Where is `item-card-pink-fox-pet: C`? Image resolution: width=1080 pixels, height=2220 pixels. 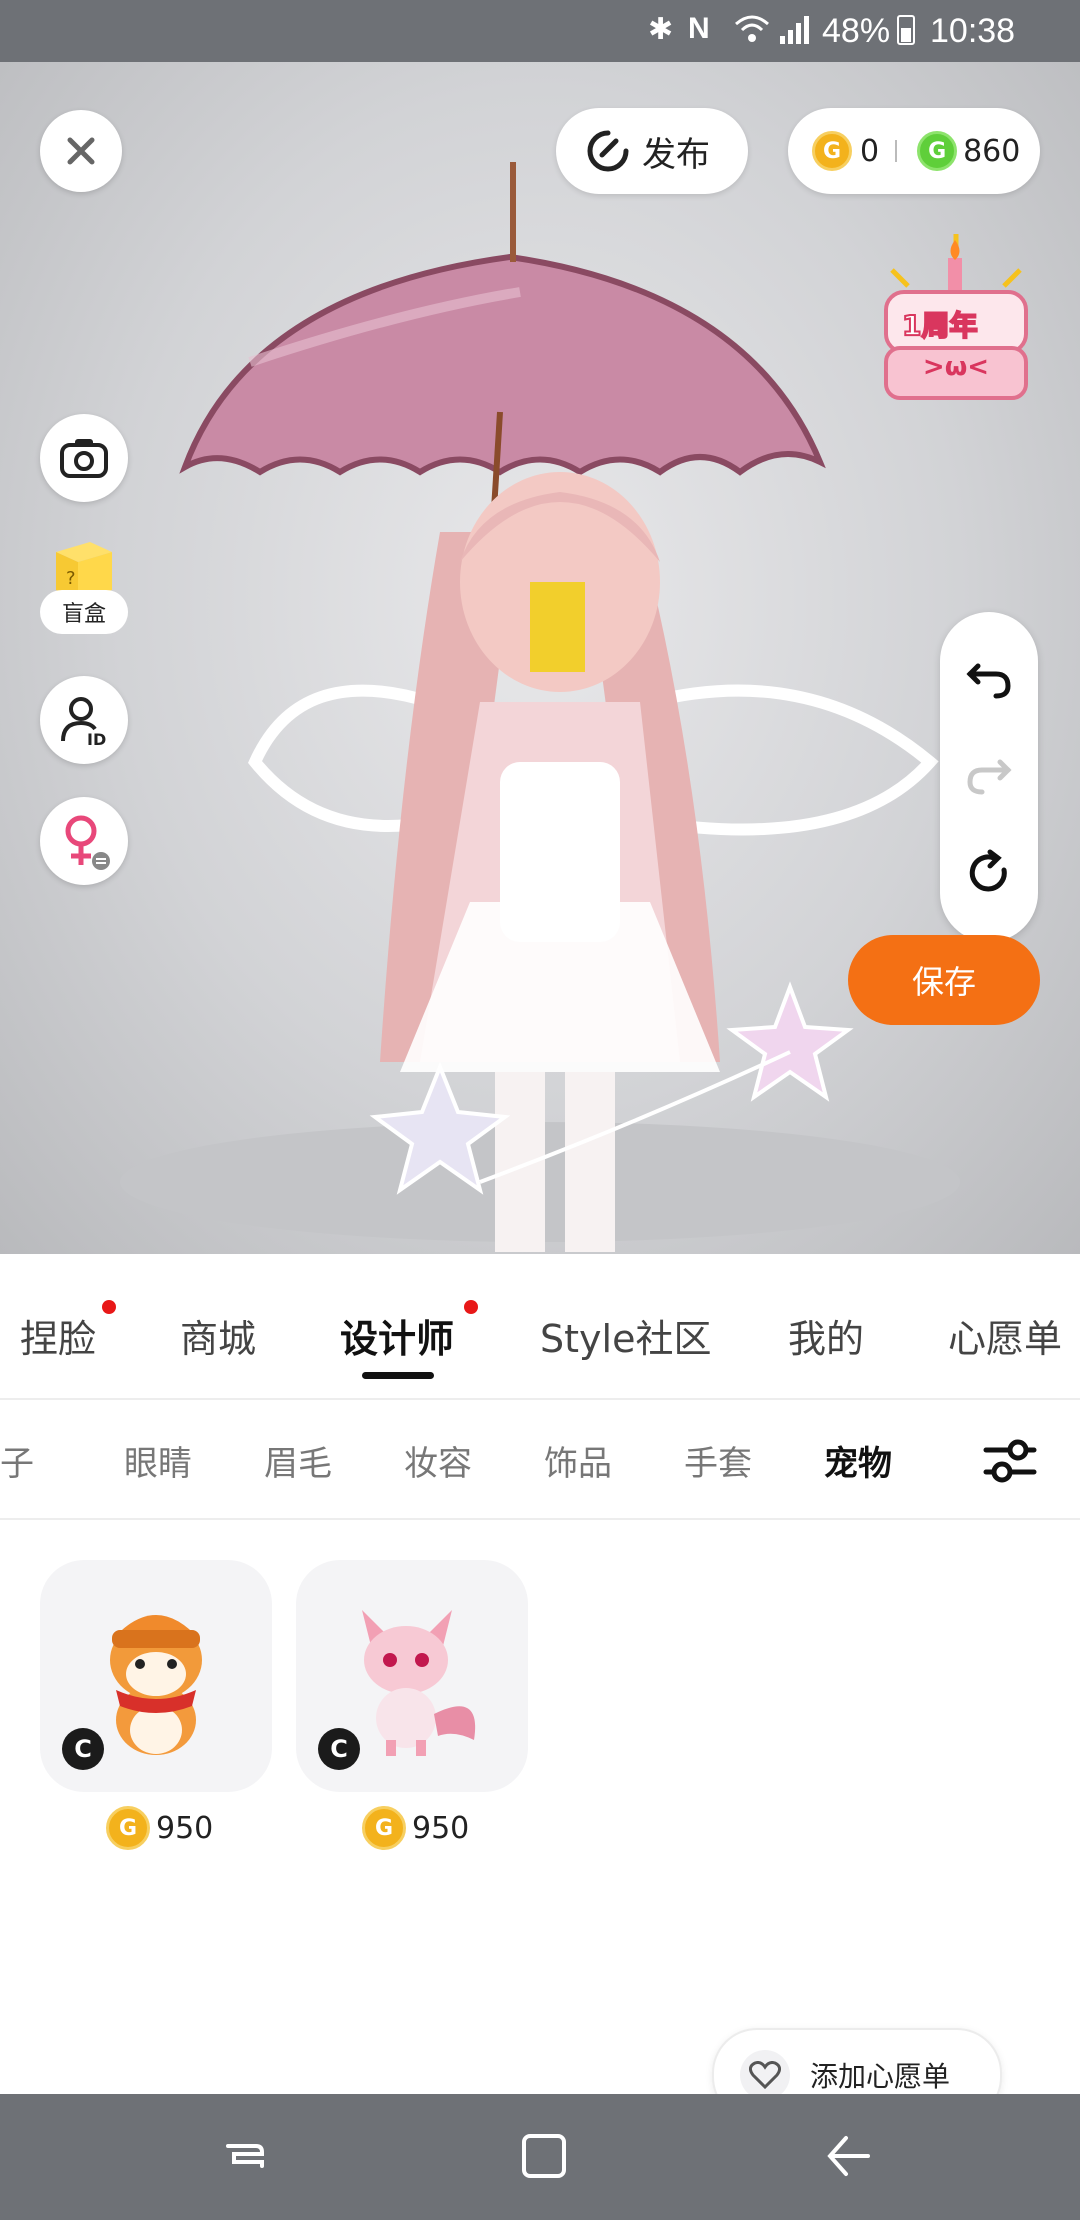
item-card-pink-fox-pet: C is located at coordinates (412, 1676).